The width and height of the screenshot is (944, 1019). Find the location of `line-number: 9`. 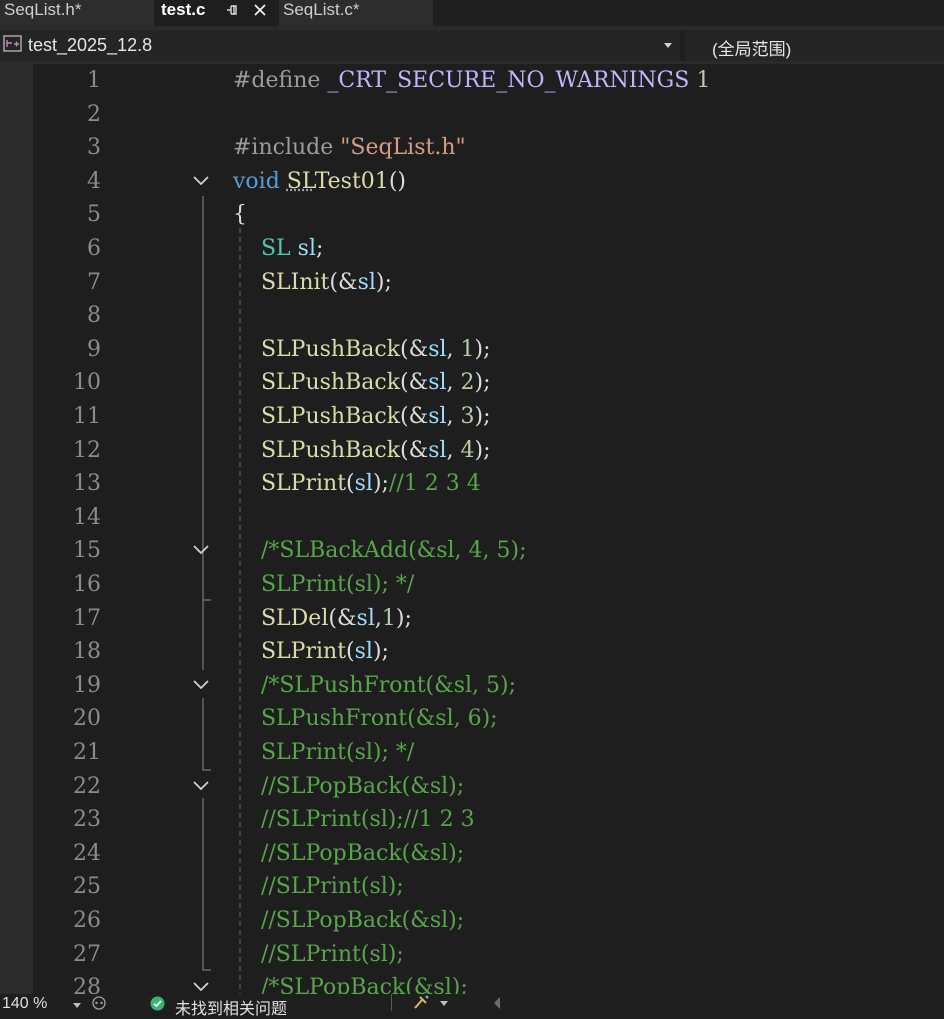

line-number: 9 is located at coordinates (94, 349).